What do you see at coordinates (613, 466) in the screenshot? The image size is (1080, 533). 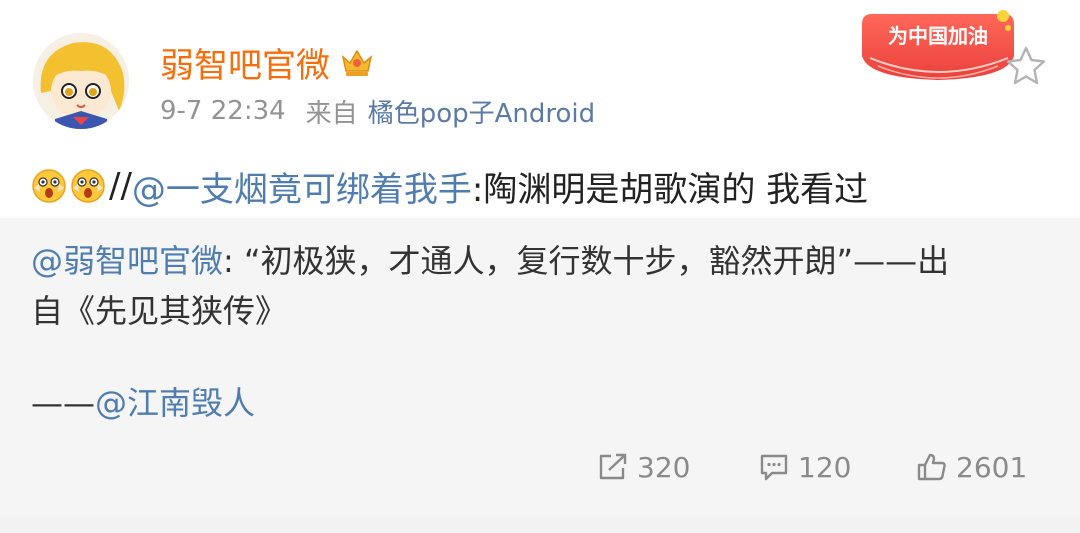 I see `repost-icon` at bounding box center [613, 466].